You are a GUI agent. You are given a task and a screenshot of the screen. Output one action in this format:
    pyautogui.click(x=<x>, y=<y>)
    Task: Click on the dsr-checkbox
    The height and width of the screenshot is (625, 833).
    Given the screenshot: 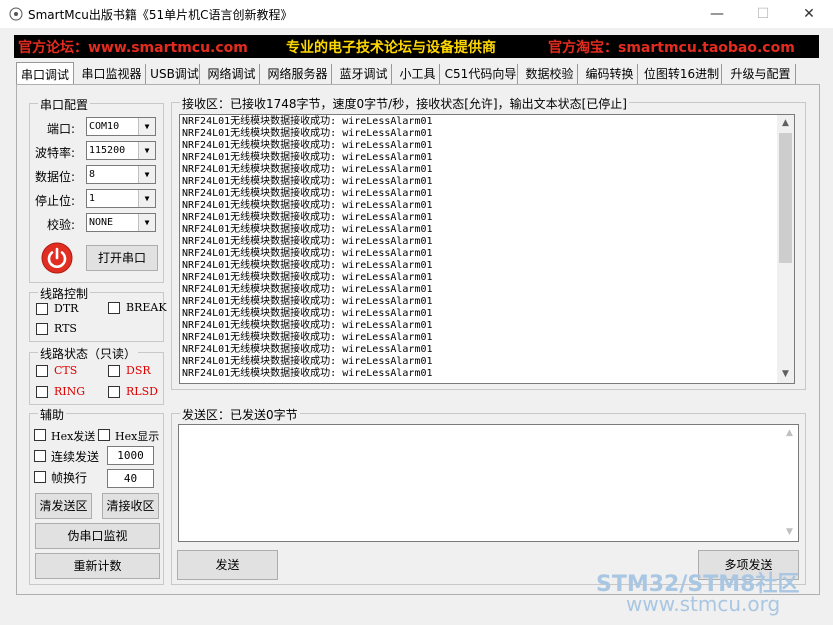 What is the action you would take?
    pyautogui.click(x=114, y=371)
    